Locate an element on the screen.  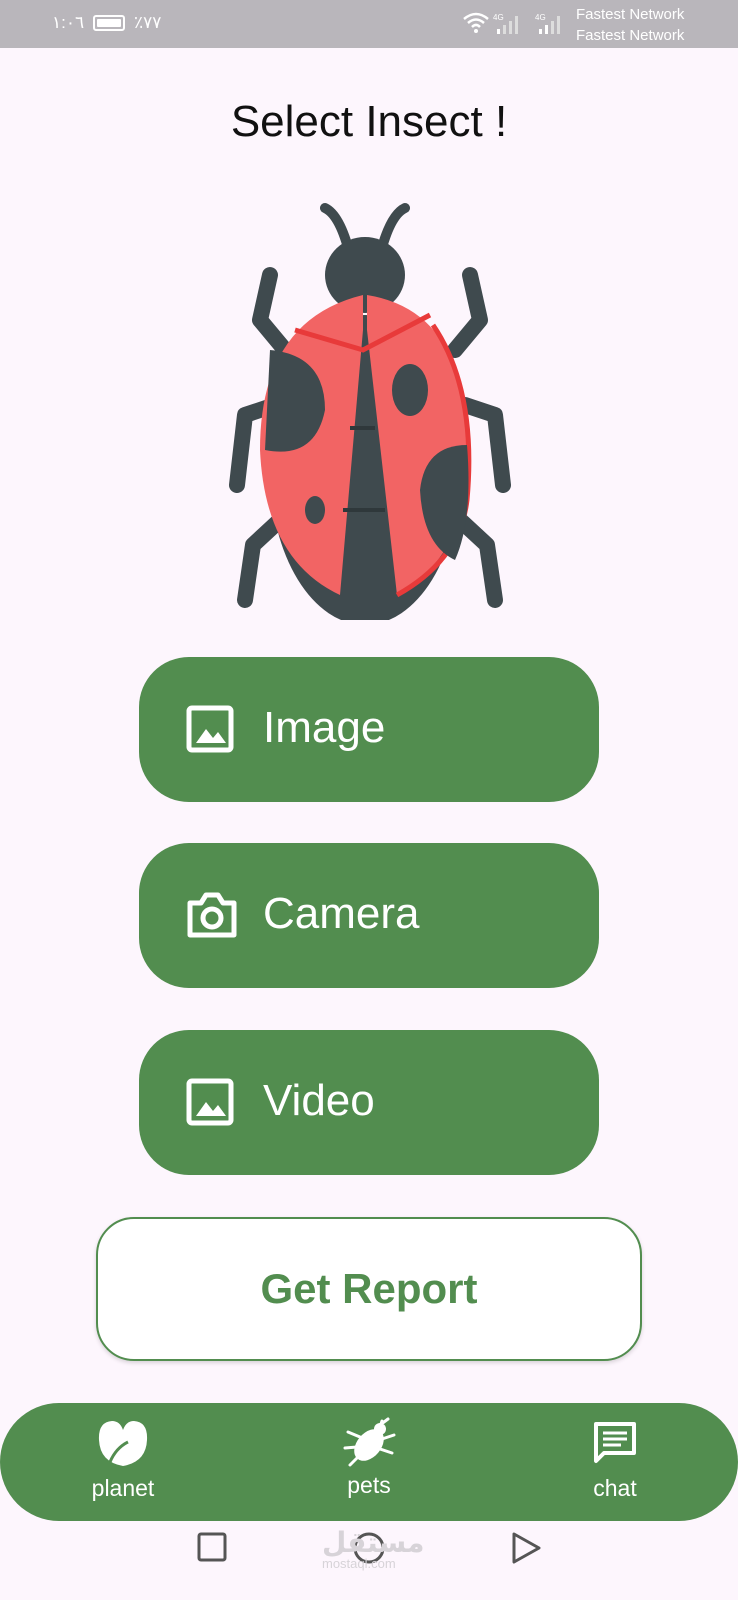
nav-label-chat: chat is located at coordinates (615, 1488).